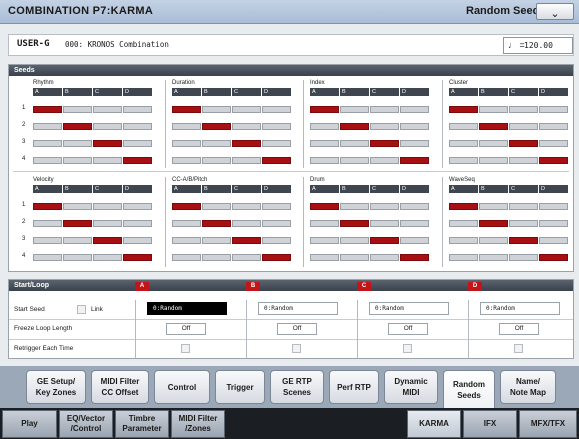  Describe the element at coordinates (81, 309) in the screenshot. I see `link-checkbox` at that location.